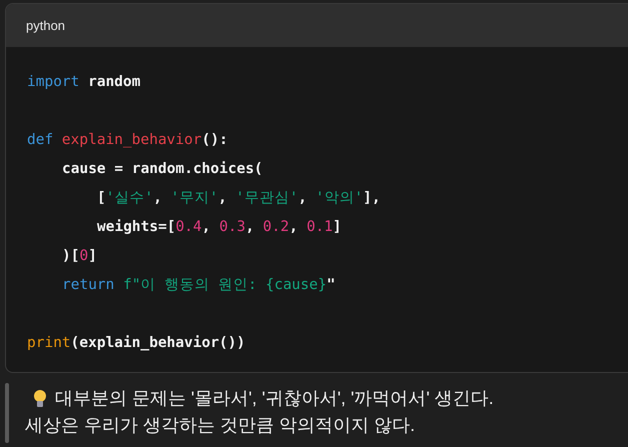 The image size is (628, 447). I want to click on code-line: cause = random.choices(, so click(162, 169).